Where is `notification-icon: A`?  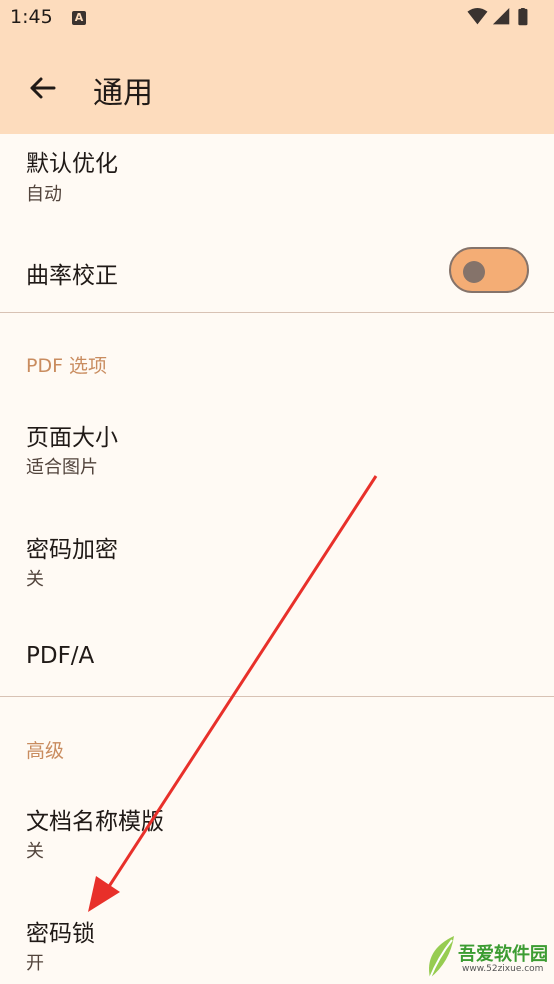 notification-icon: A is located at coordinates (79, 18).